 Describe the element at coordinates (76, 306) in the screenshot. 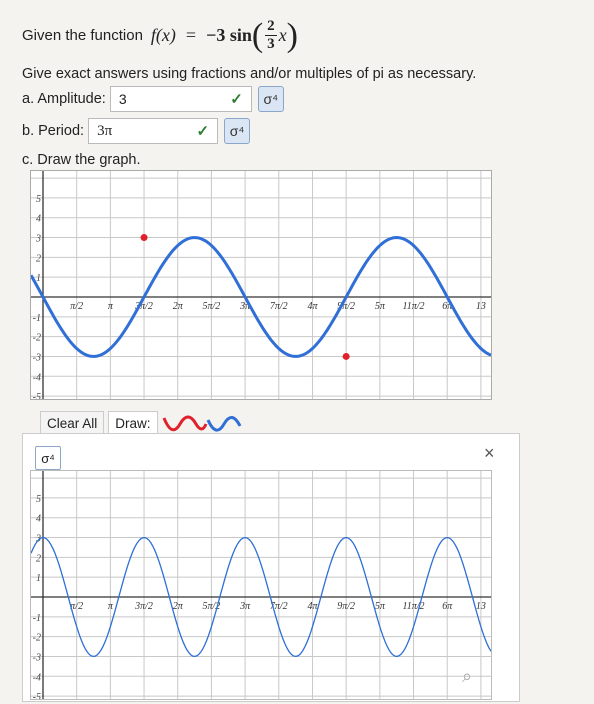

I see `x-tick-label: π/2` at that location.